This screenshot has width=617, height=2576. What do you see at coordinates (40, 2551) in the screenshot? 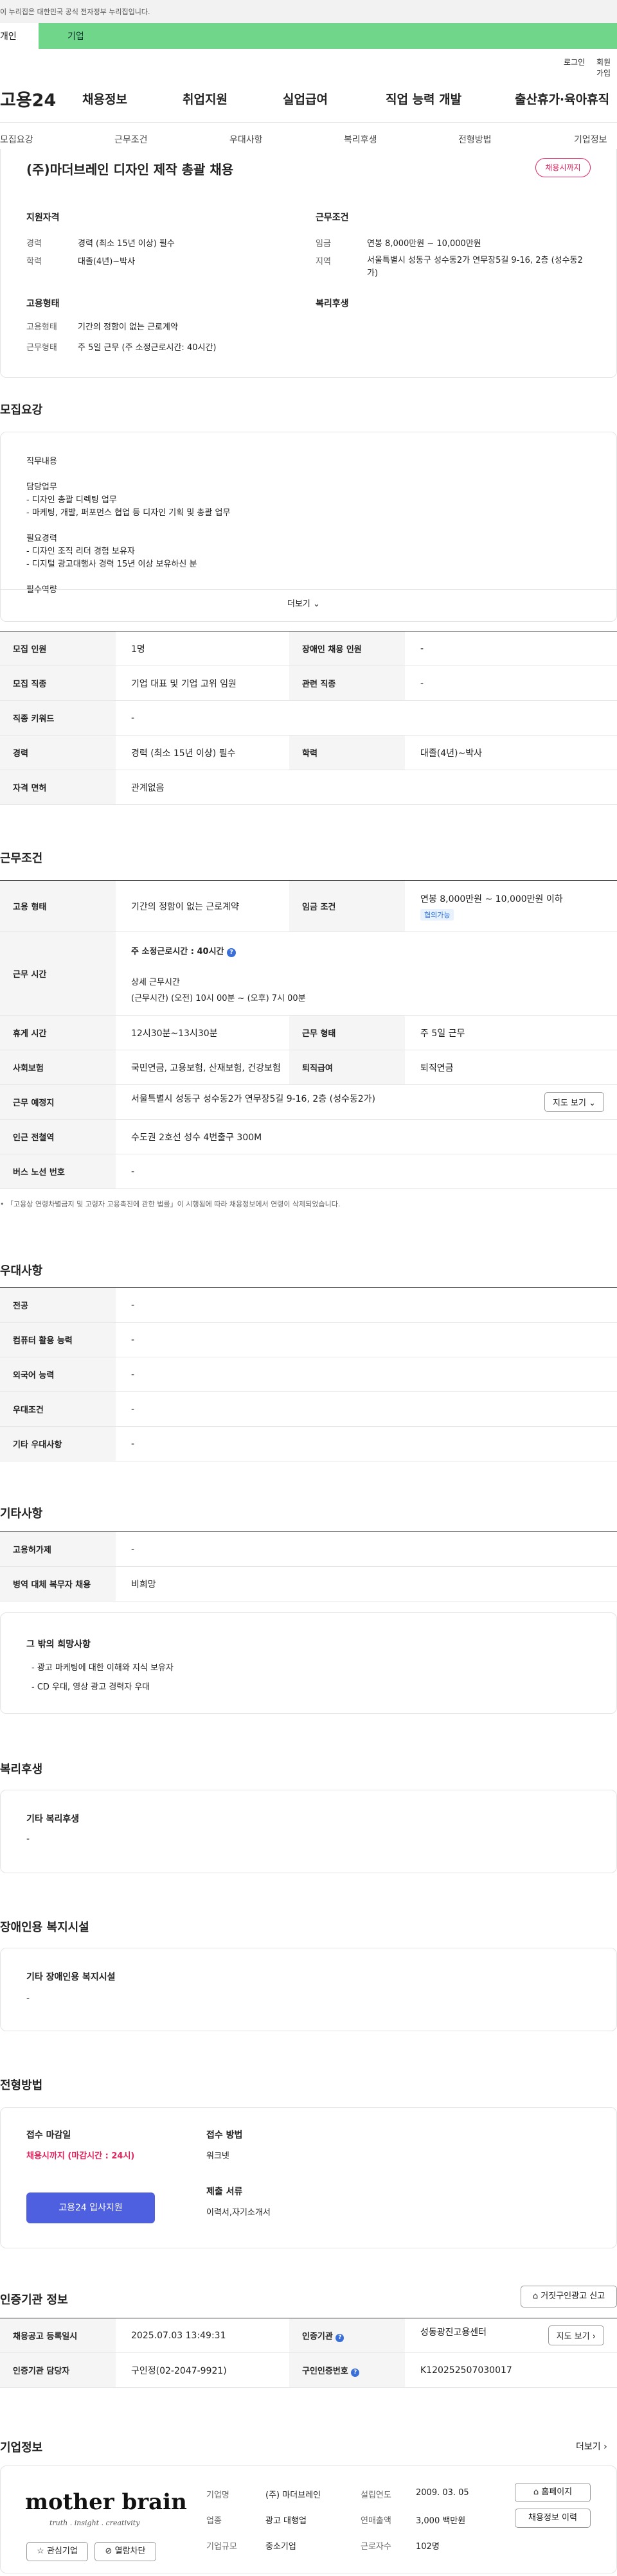
I see `star-icon: ☆` at bounding box center [40, 2551].